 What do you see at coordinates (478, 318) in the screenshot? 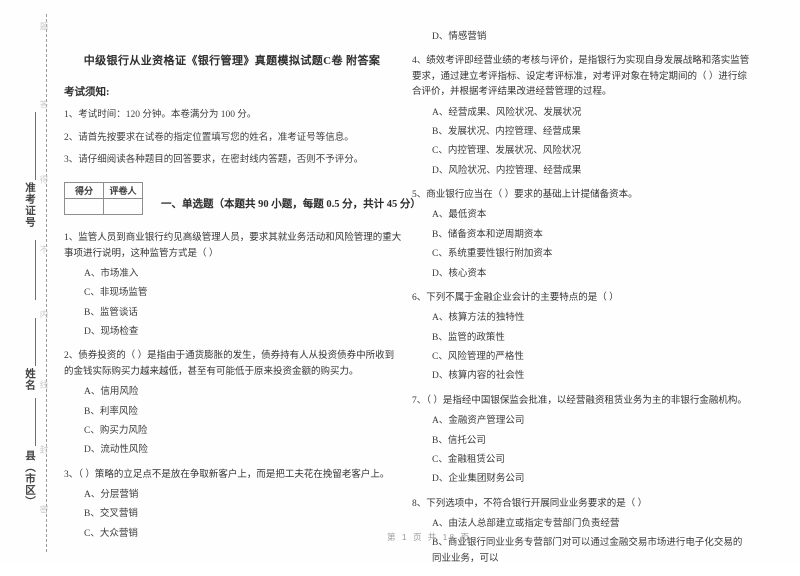
I see `question-6-option-a: A、核算方法的独特性` at bounding box center [478, 318].